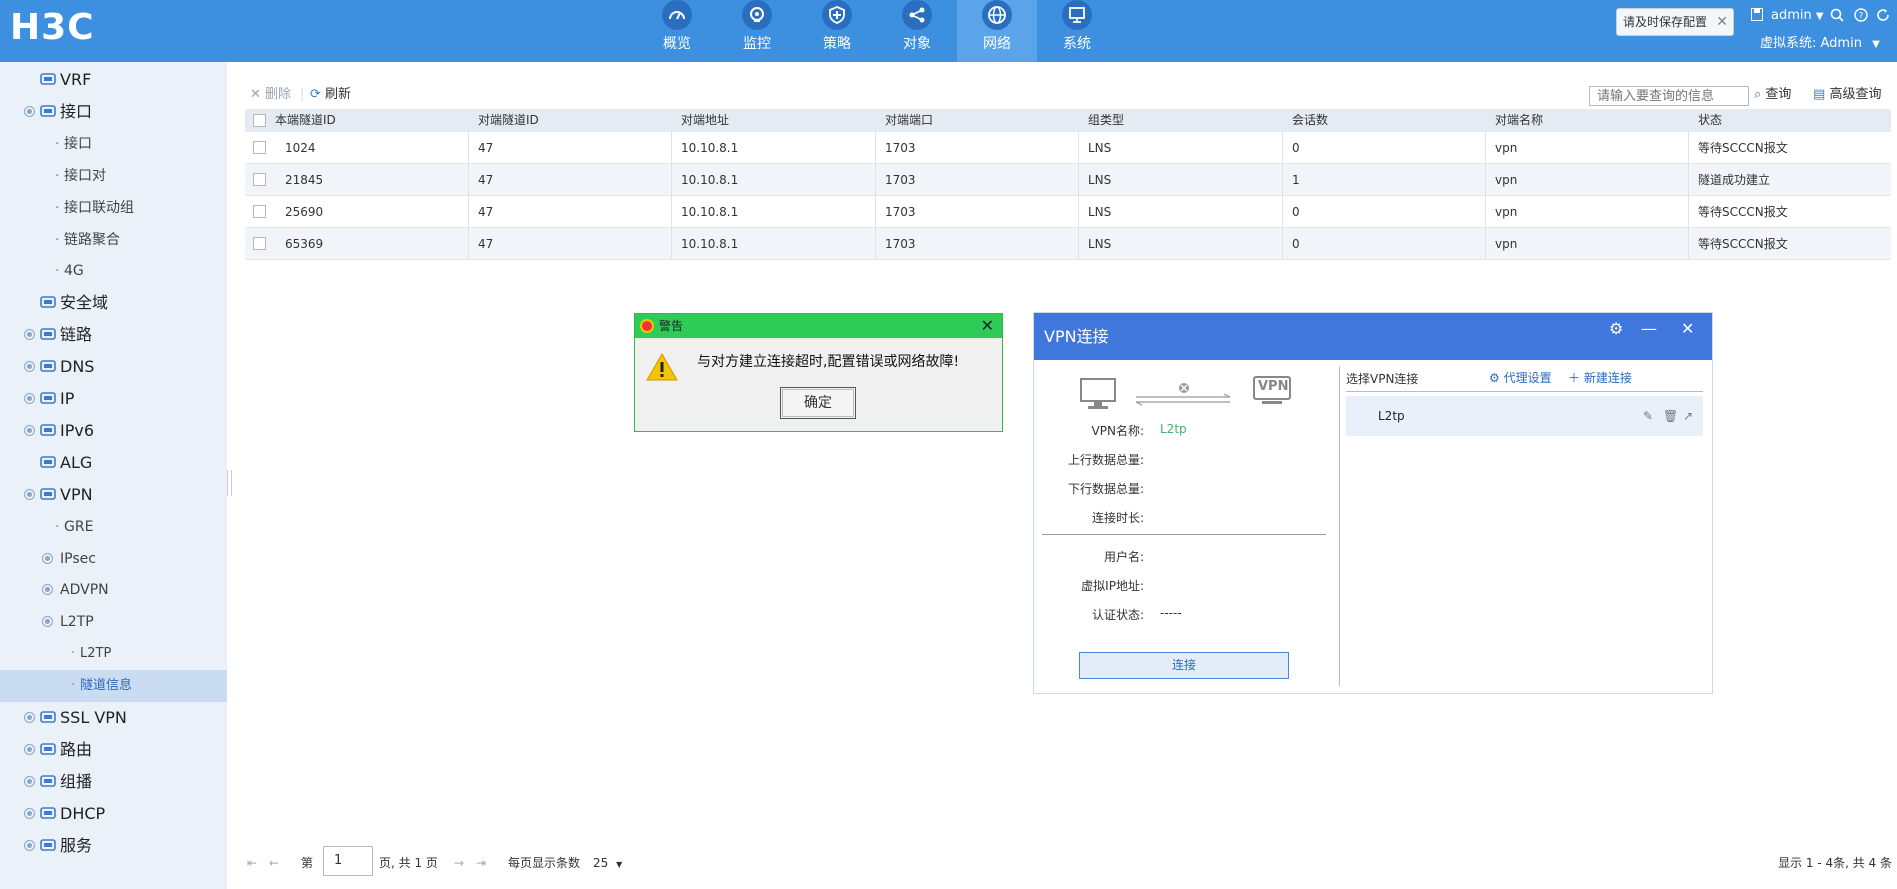 The height and width of the screenshot is (889, 1897). What do you see at coordinates (113, 782) in the screenshot?
I see `sidebar-item: 组播` at bounding box center [113, 782].